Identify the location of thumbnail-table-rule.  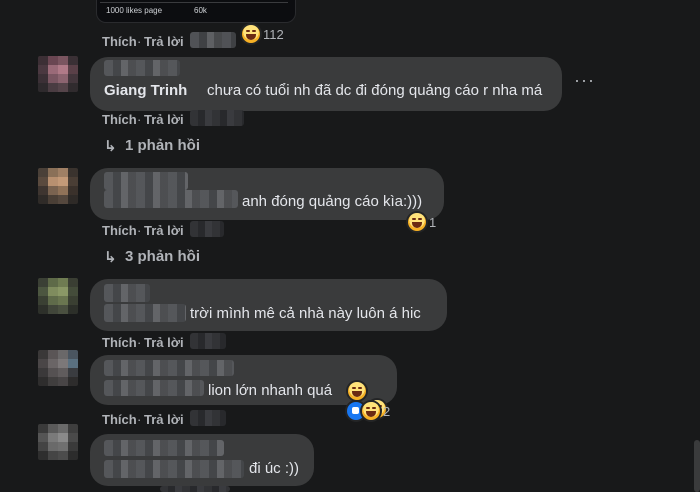
(194, 2).